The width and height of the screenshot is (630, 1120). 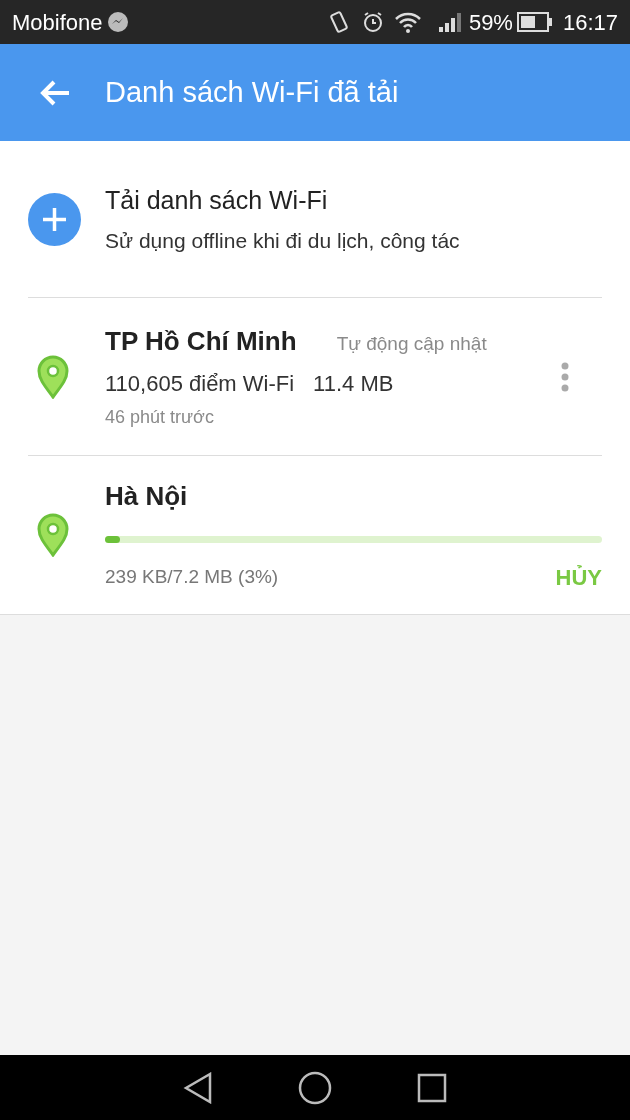 I want to click on download-progress-text: 239 KB/7.2 MB (3%), so click(x=192, y=576).